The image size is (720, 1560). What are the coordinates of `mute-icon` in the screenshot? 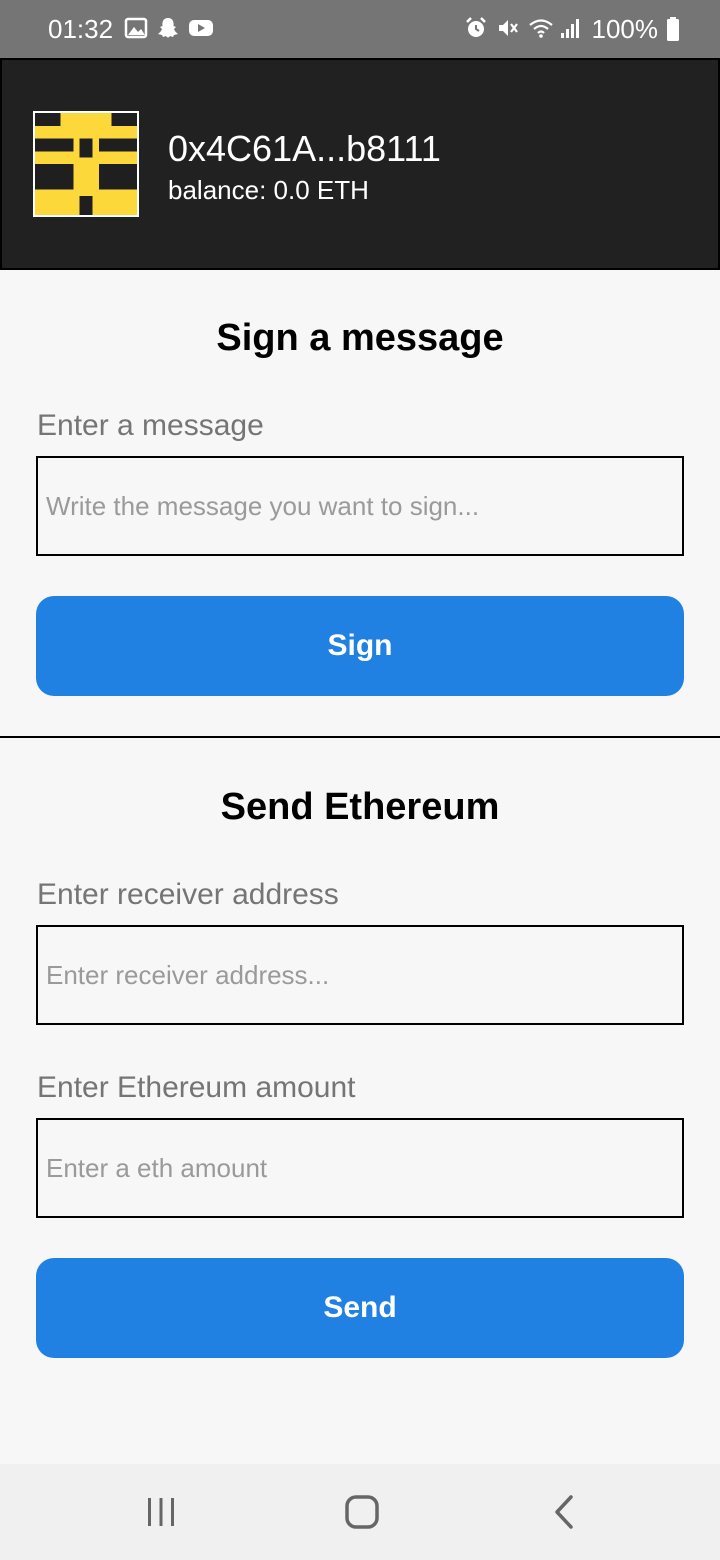 It's located at (508, 29).